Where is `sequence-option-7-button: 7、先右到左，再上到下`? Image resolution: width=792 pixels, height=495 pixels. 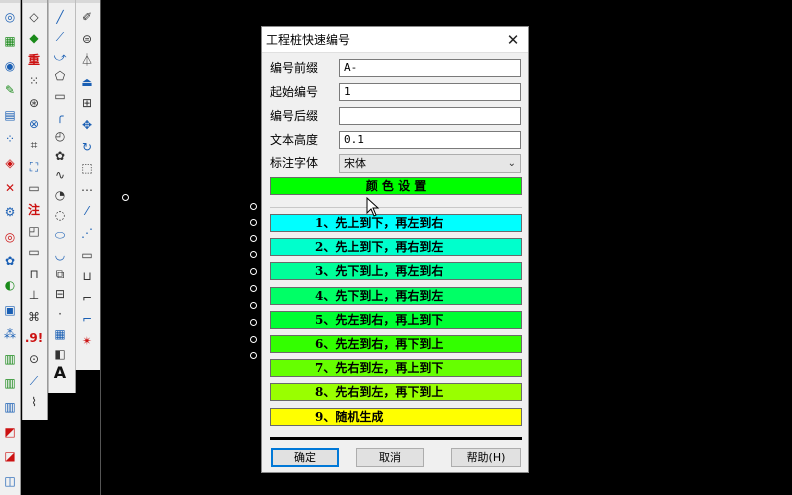 sequence-option-7-button: 7、先右到左，再上到下 is located at coordinates (396, 368).